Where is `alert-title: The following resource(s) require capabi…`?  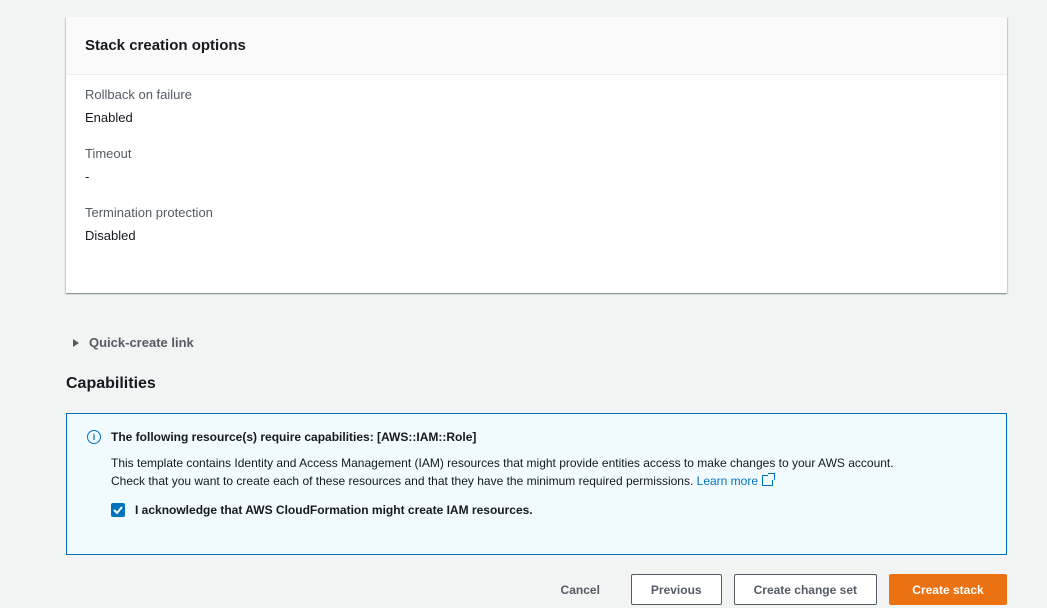 alert-title: The following resource(s) require capabi… is located at coordinates (294, 437).